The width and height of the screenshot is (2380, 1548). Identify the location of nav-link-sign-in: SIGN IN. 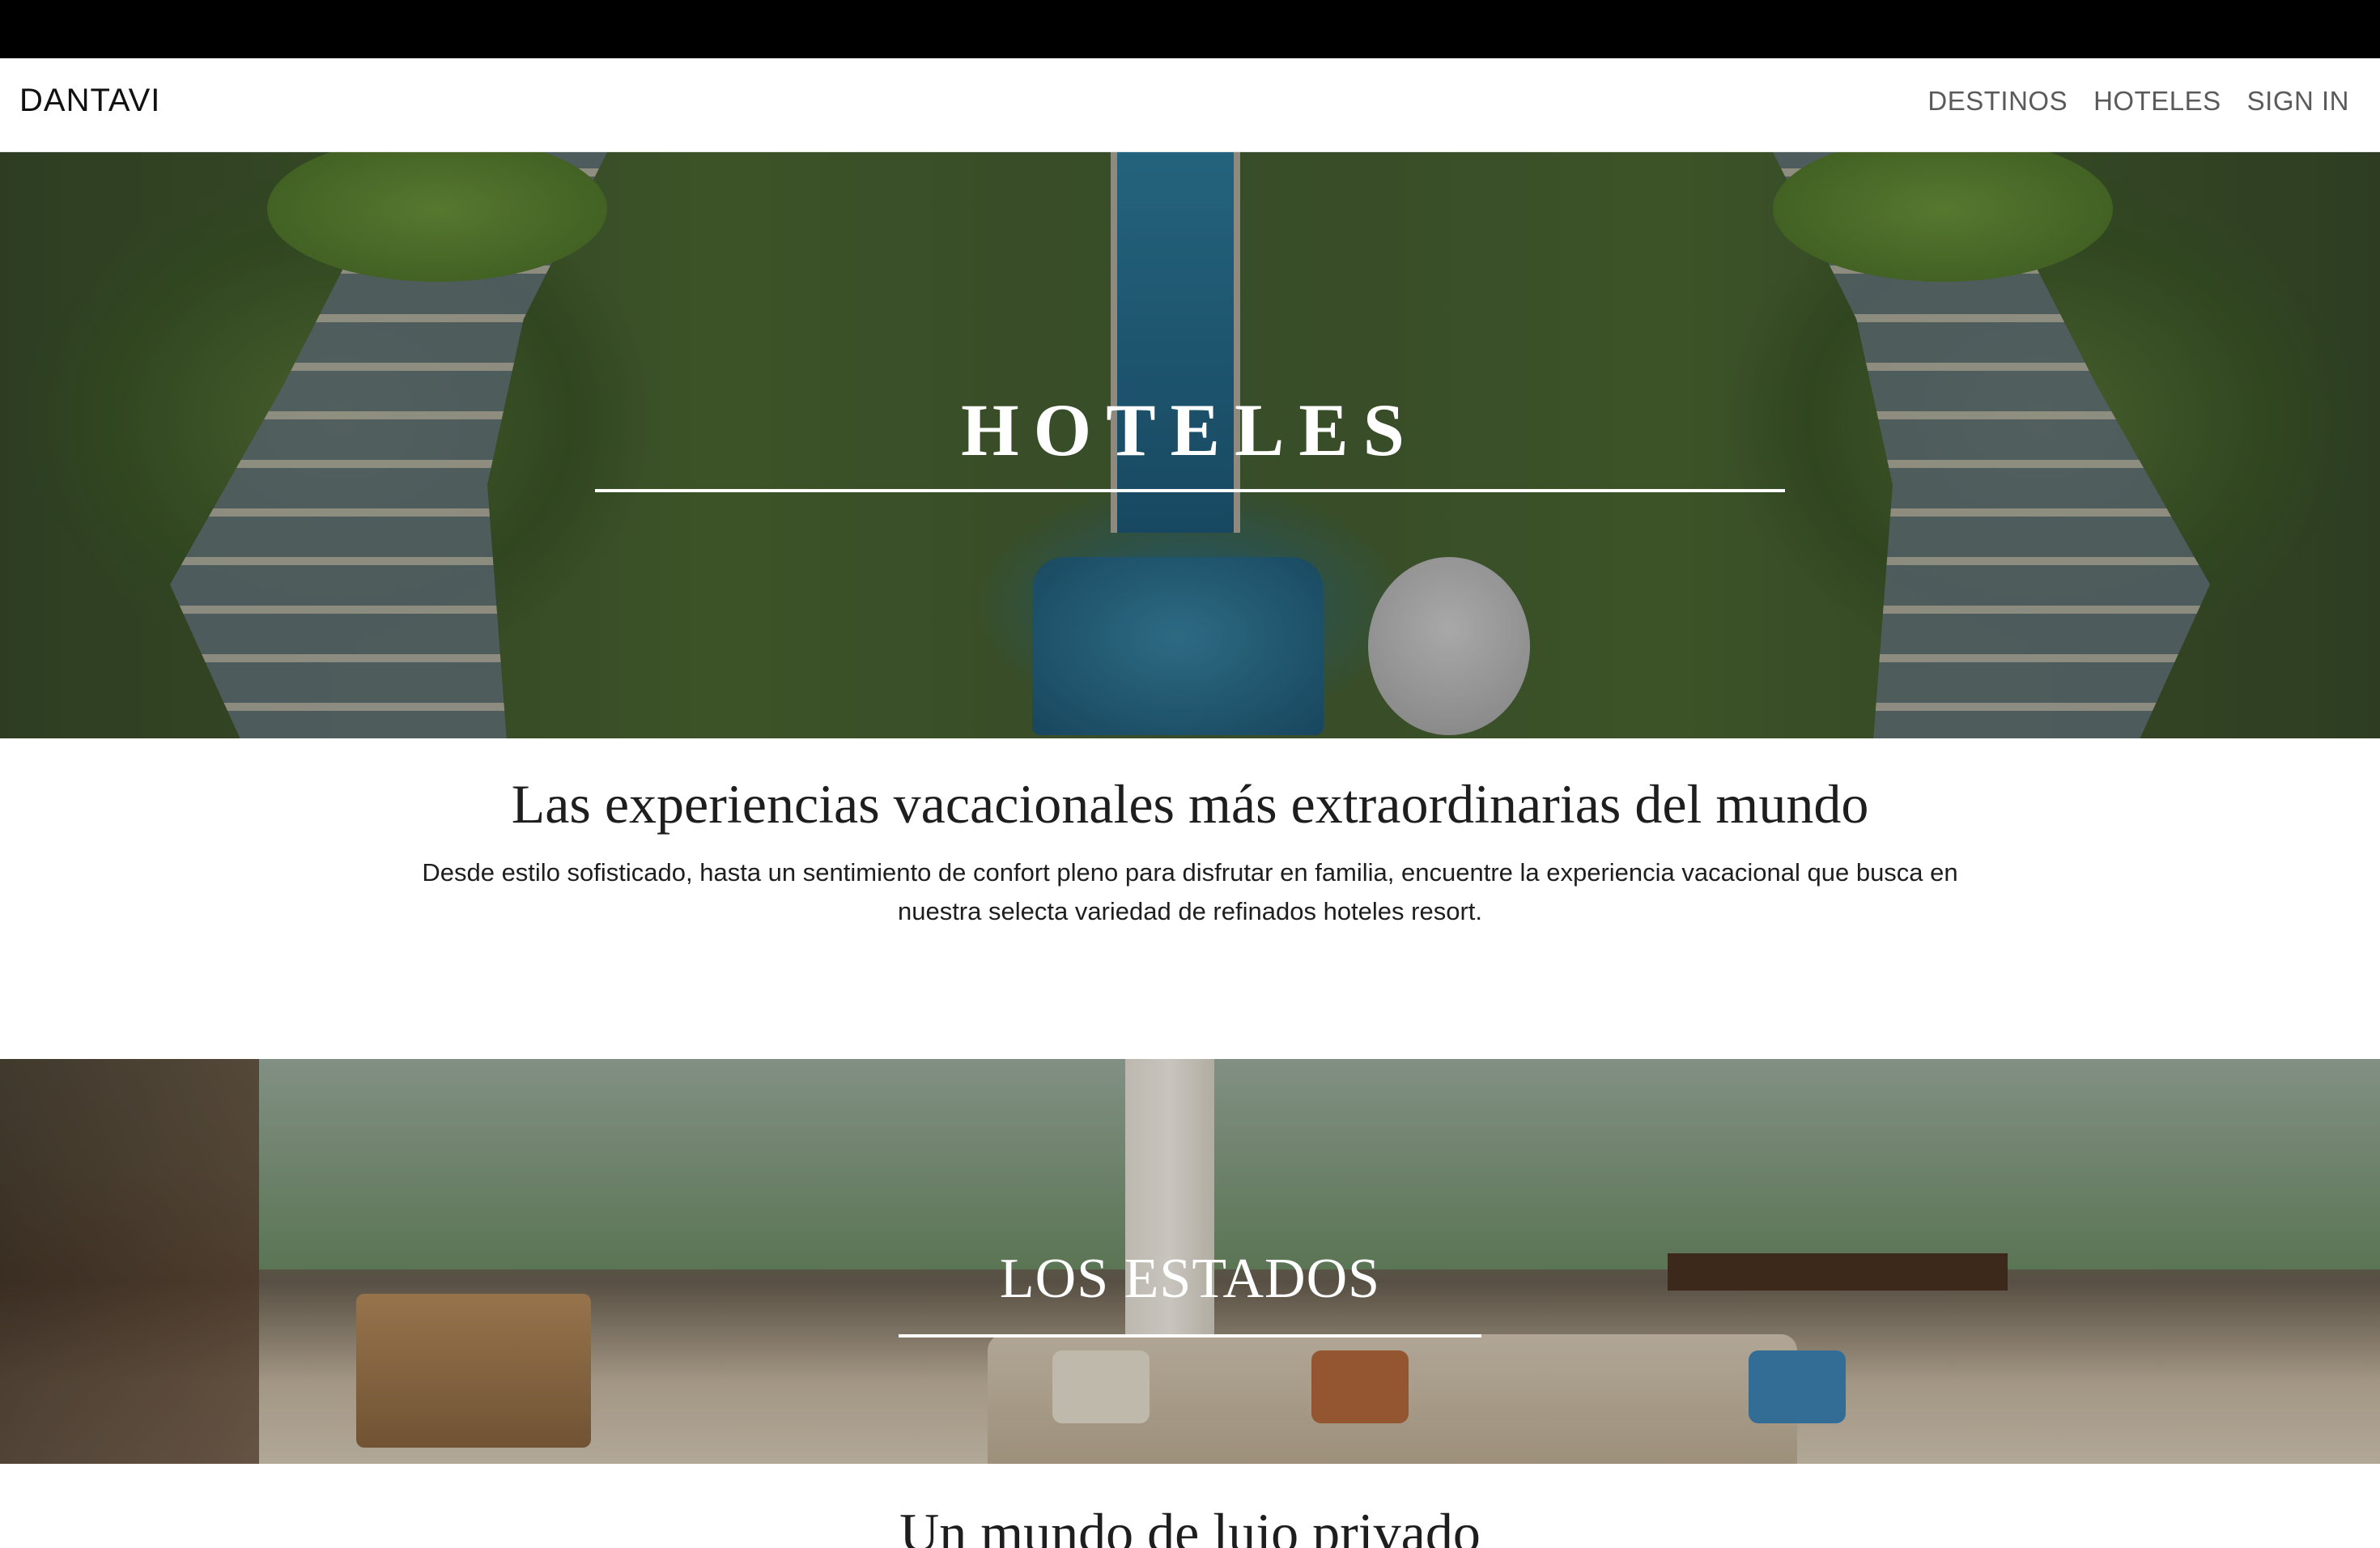
(2298, 101).